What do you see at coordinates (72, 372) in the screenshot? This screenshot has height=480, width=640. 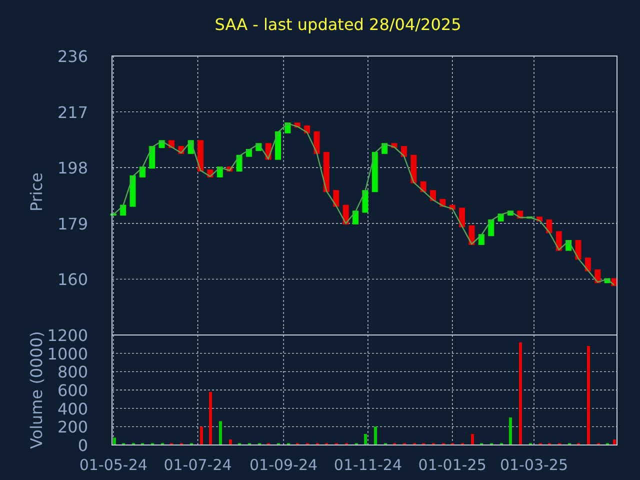 I see `axis-tick-label: 800` at bounding box center [72, 372].